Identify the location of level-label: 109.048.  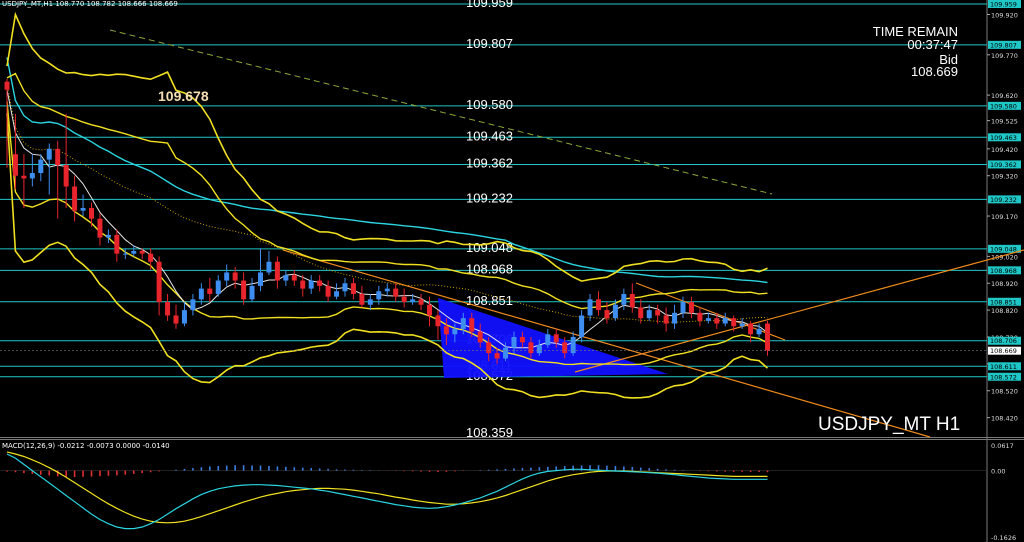
(489, 247).